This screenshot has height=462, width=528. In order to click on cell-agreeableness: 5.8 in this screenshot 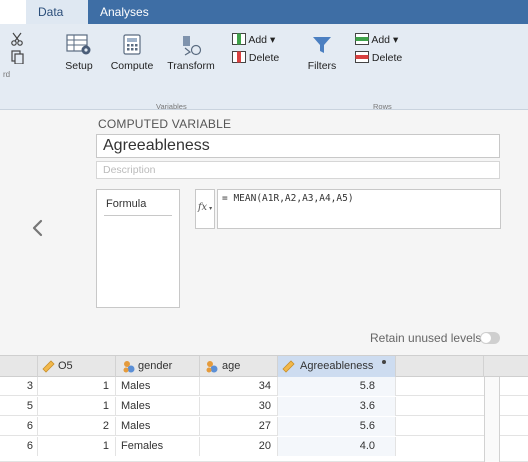, I will do `click(337, 386)`.